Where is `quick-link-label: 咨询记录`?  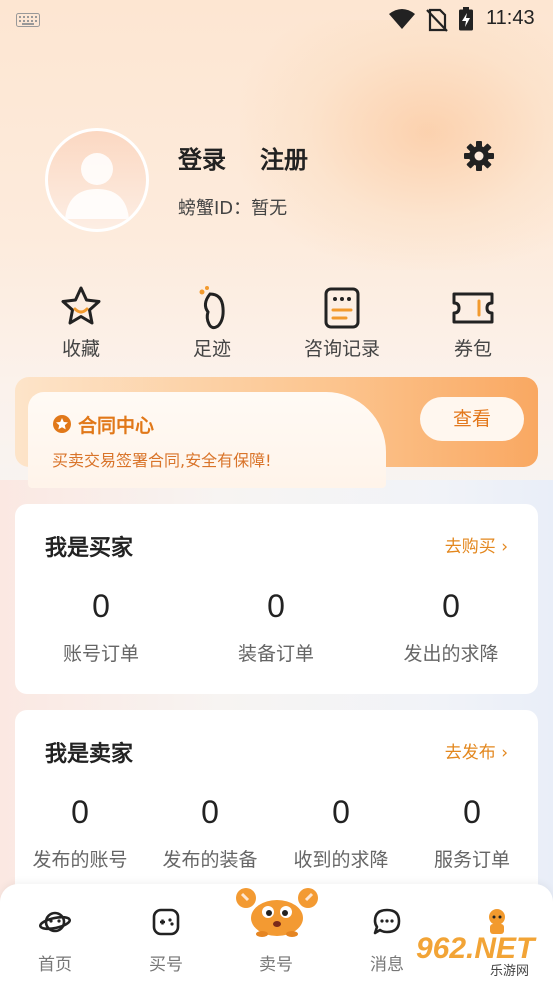
quick-link-label: 咨询记录 is located at coordinates (341, 349).